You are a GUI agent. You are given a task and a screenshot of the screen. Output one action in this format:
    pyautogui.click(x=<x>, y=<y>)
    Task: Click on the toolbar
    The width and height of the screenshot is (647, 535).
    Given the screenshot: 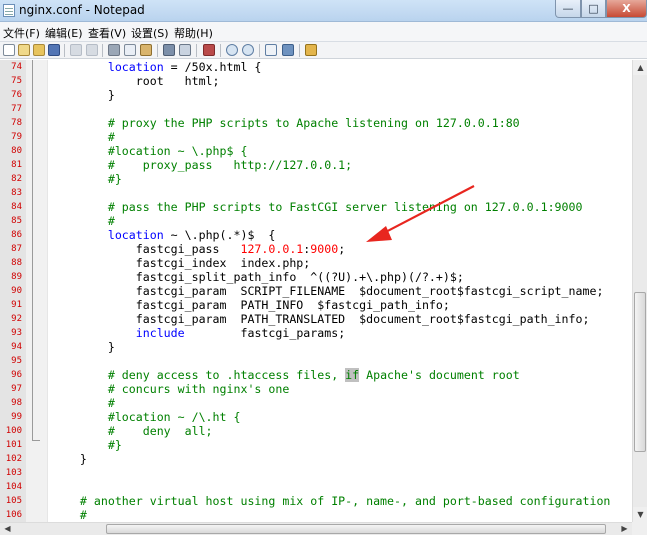 What is the action you would take?
    pyautogui.click(x=323, y=50)
    